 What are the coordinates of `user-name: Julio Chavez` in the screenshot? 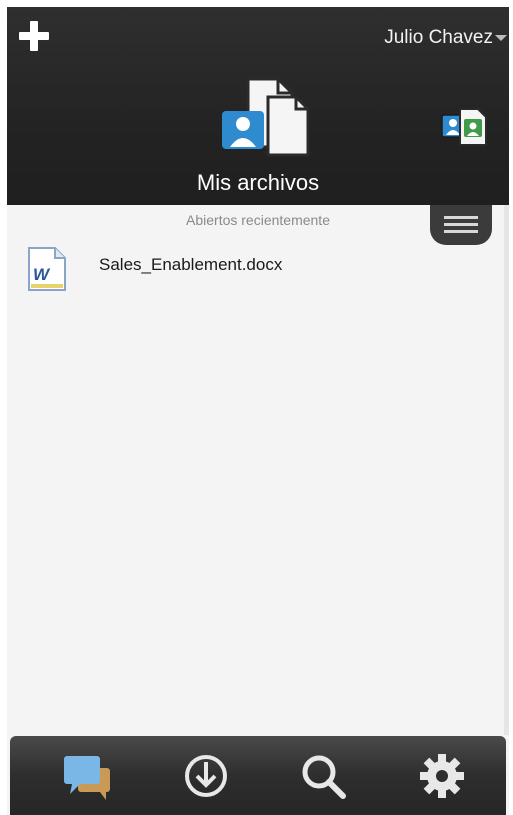 It's located at (438, 38).